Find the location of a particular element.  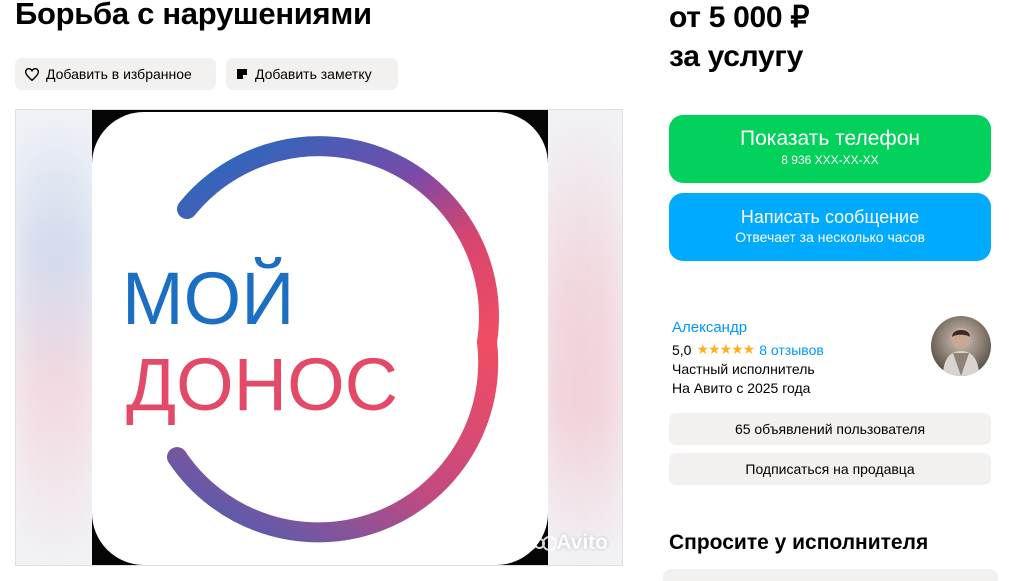

seller-since: На Авито с 2025 года is located at coordinates (741, 388).